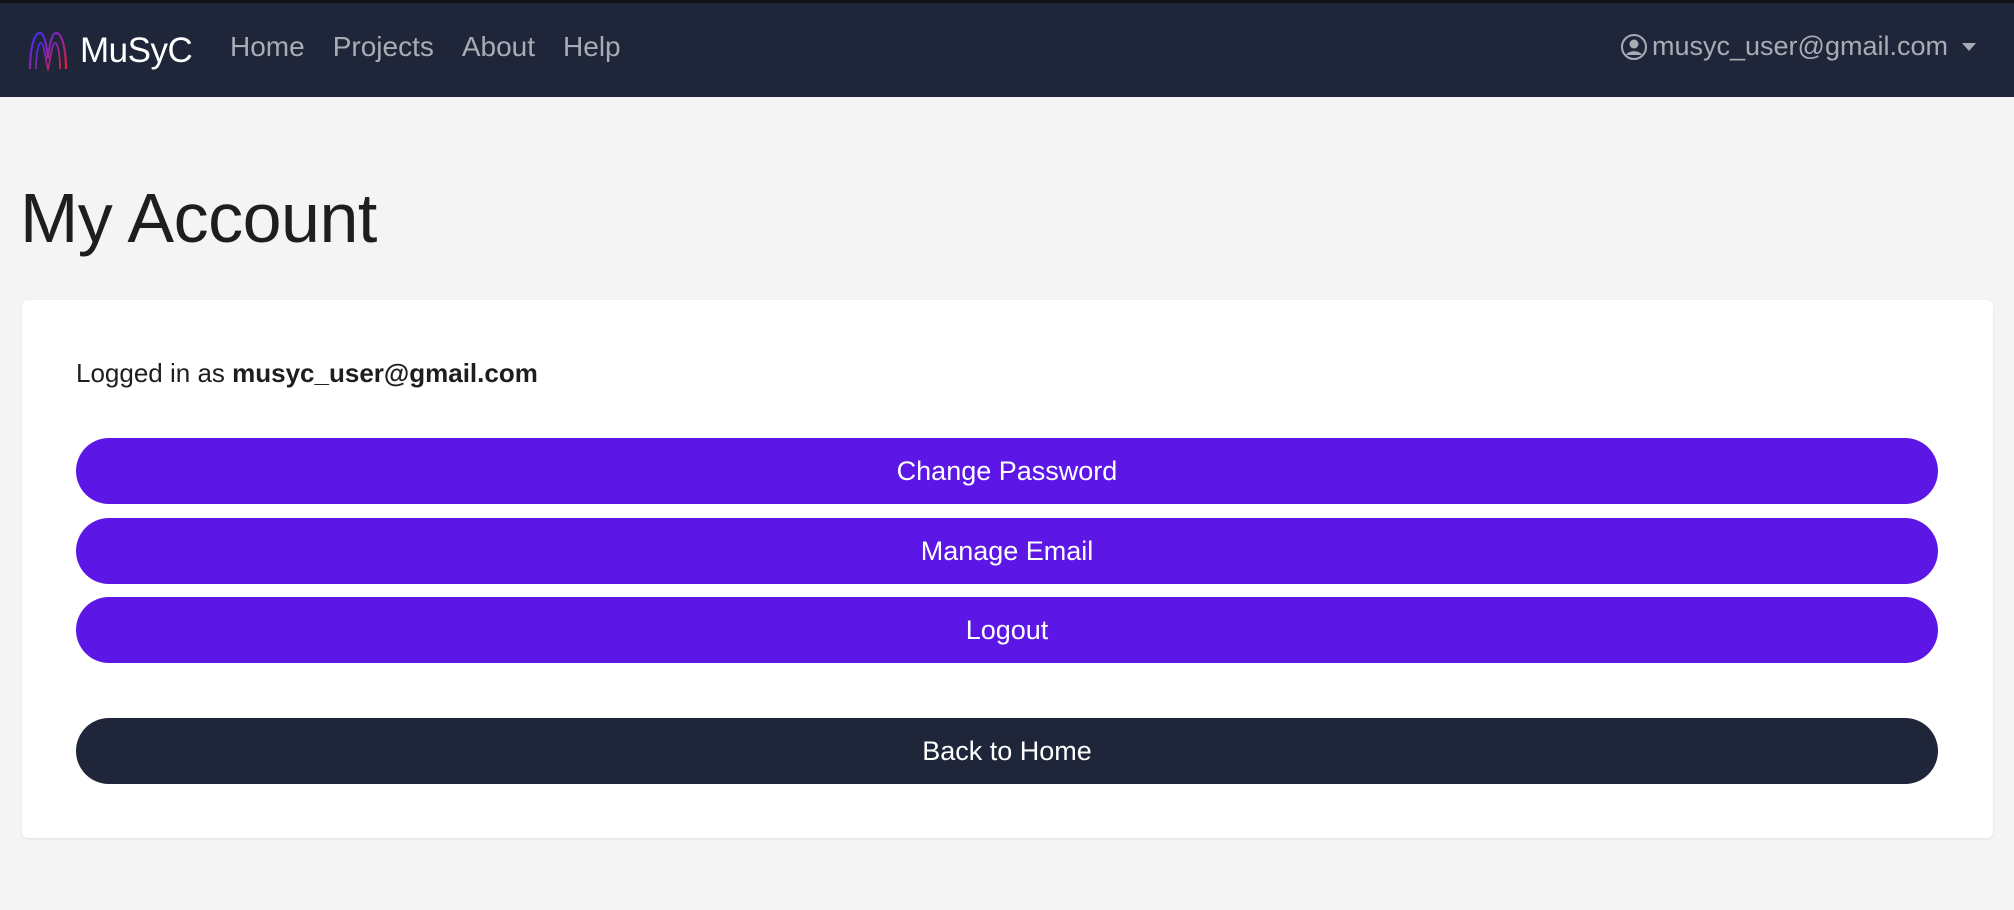 The width and height of the screenshot is (2014, 910). What do you see at coordinates (1969, 46) in the screenshot?
I see `caret-down-icon` at bounding box center [1969, 46].